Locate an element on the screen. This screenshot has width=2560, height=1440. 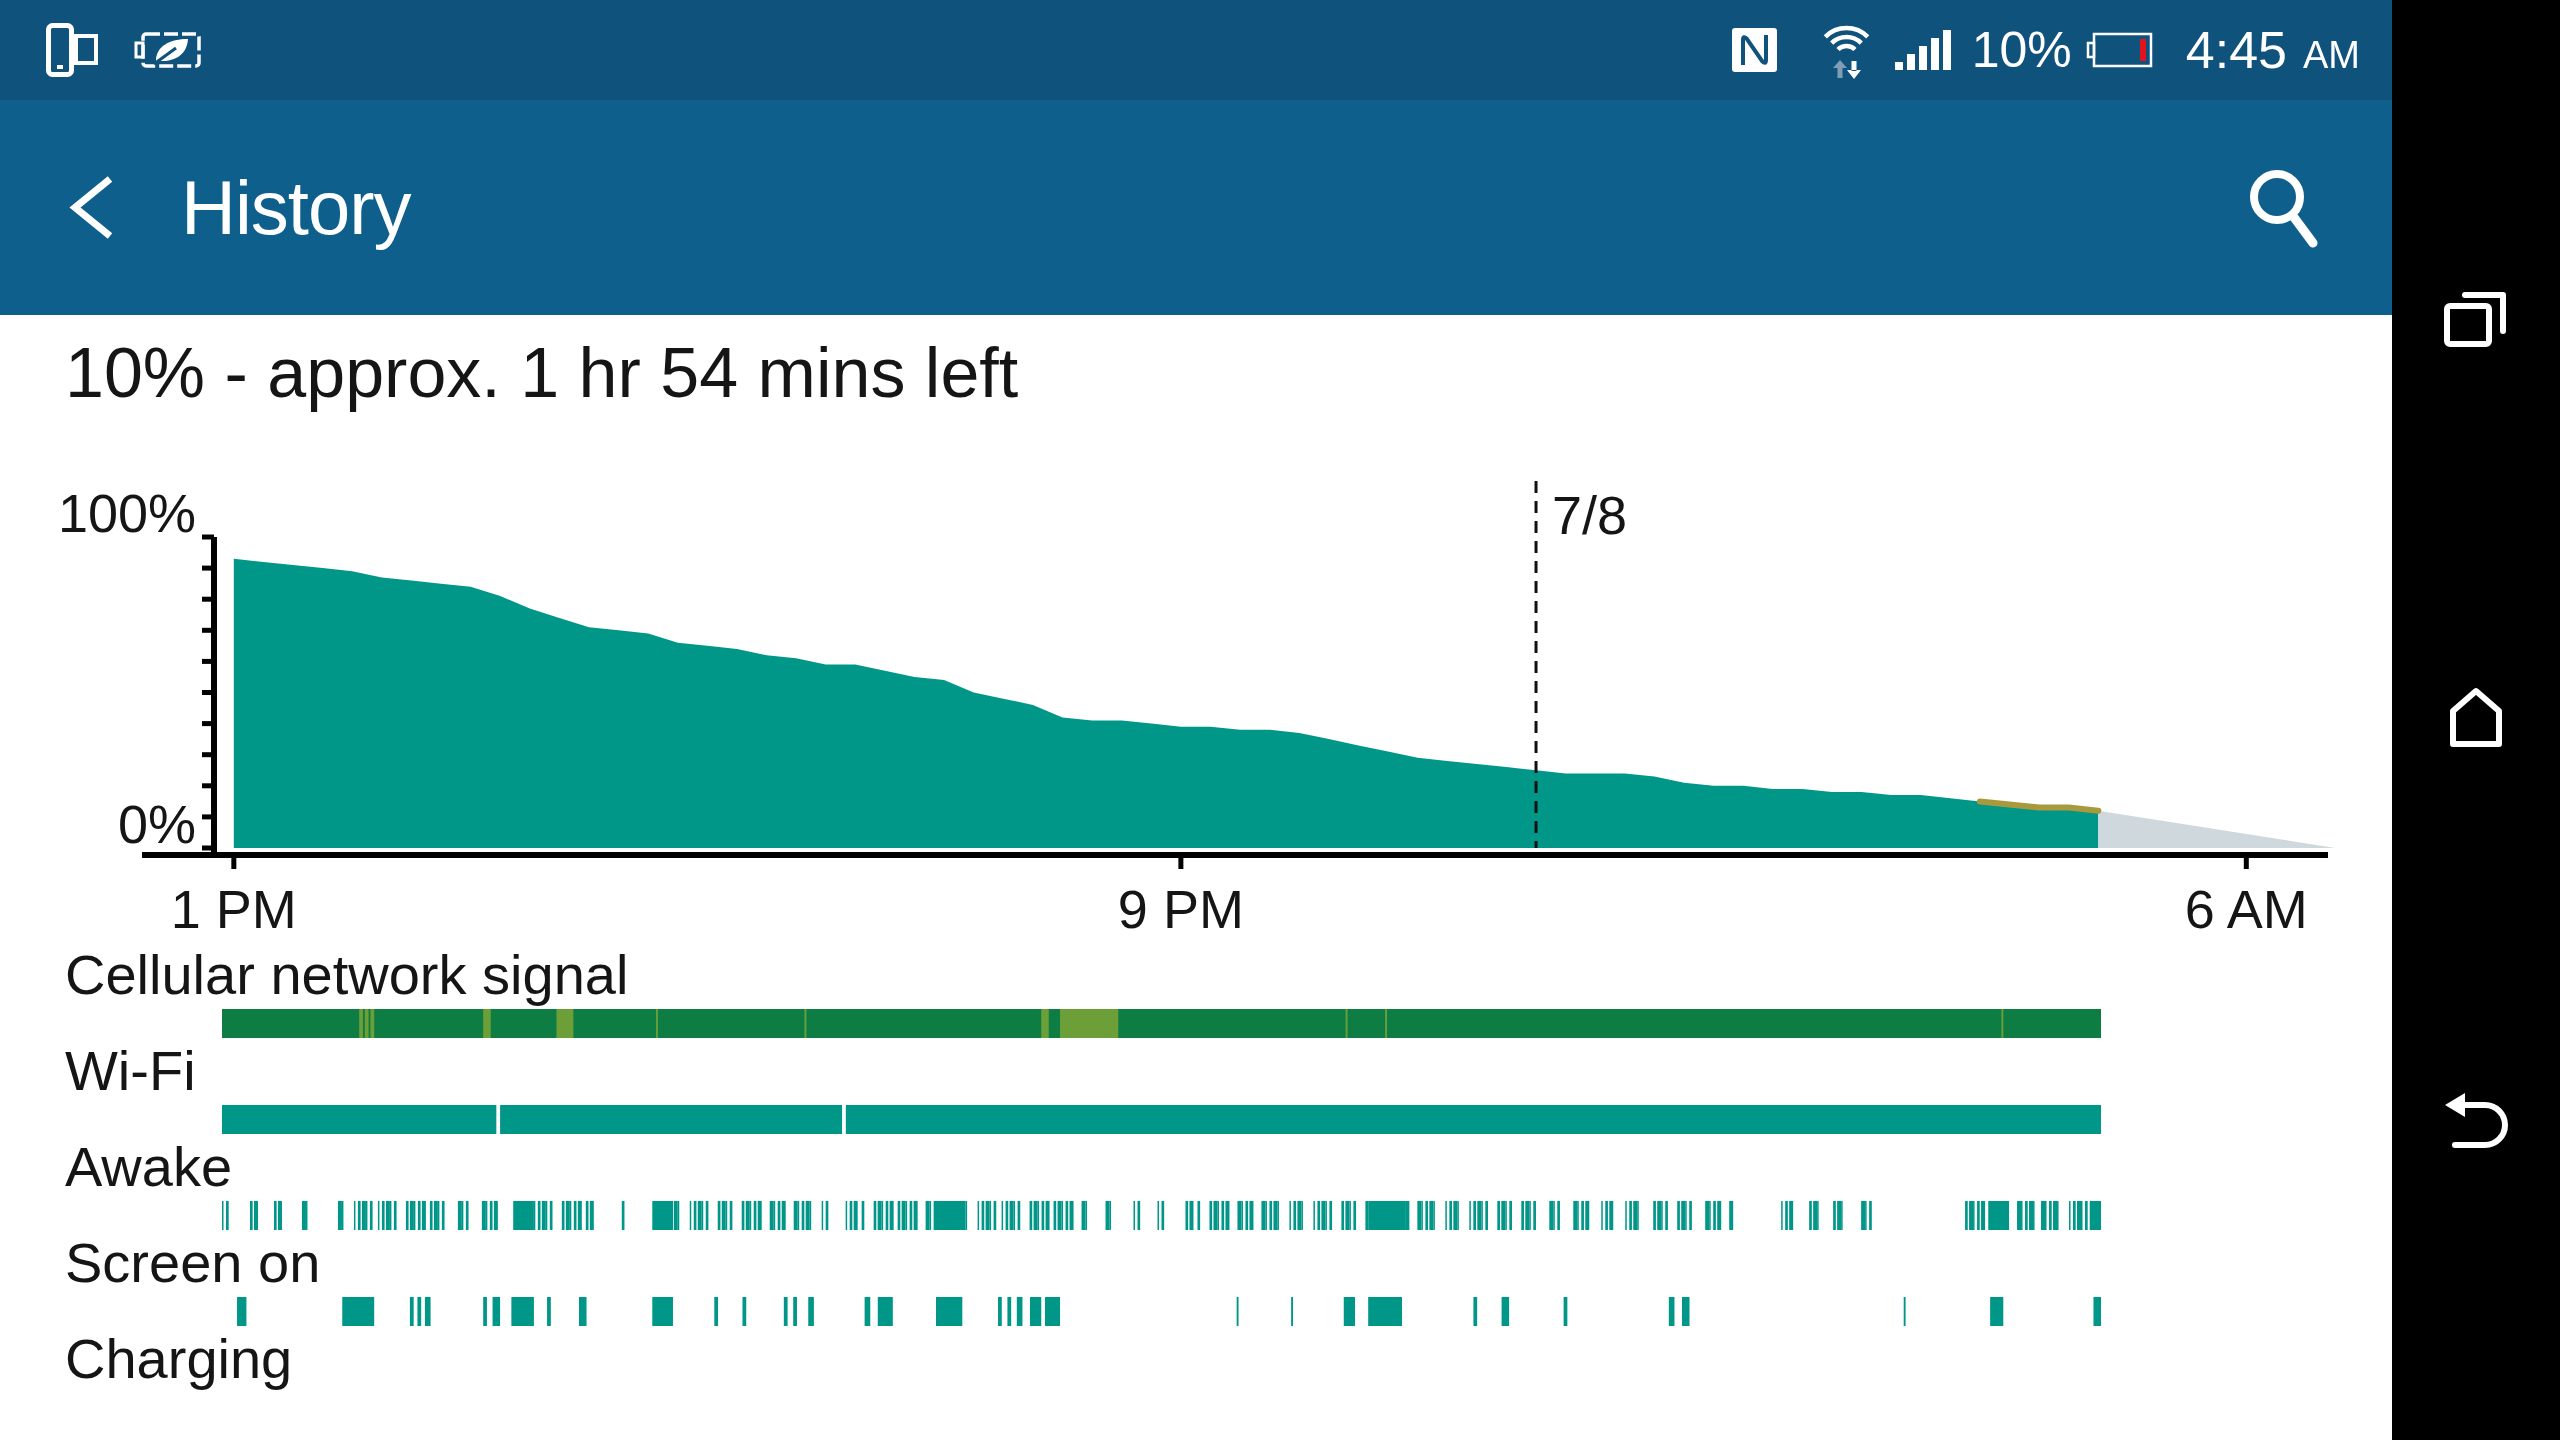
timeline-label: Screen on is located at coordinates (193, 1263).